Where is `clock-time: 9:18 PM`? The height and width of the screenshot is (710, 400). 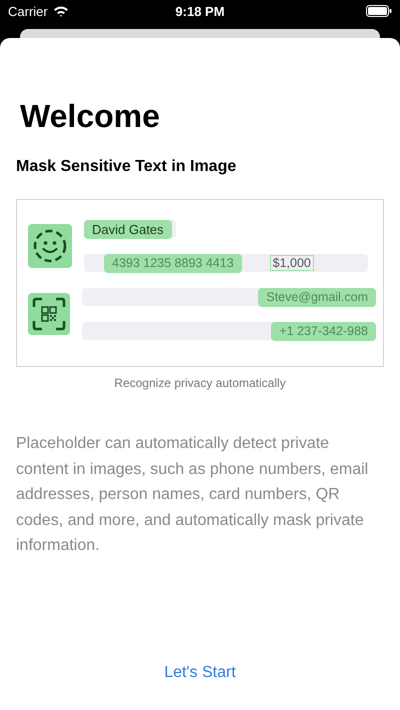
clock-time: 9:18 PM is located at coordinates (200, 11).